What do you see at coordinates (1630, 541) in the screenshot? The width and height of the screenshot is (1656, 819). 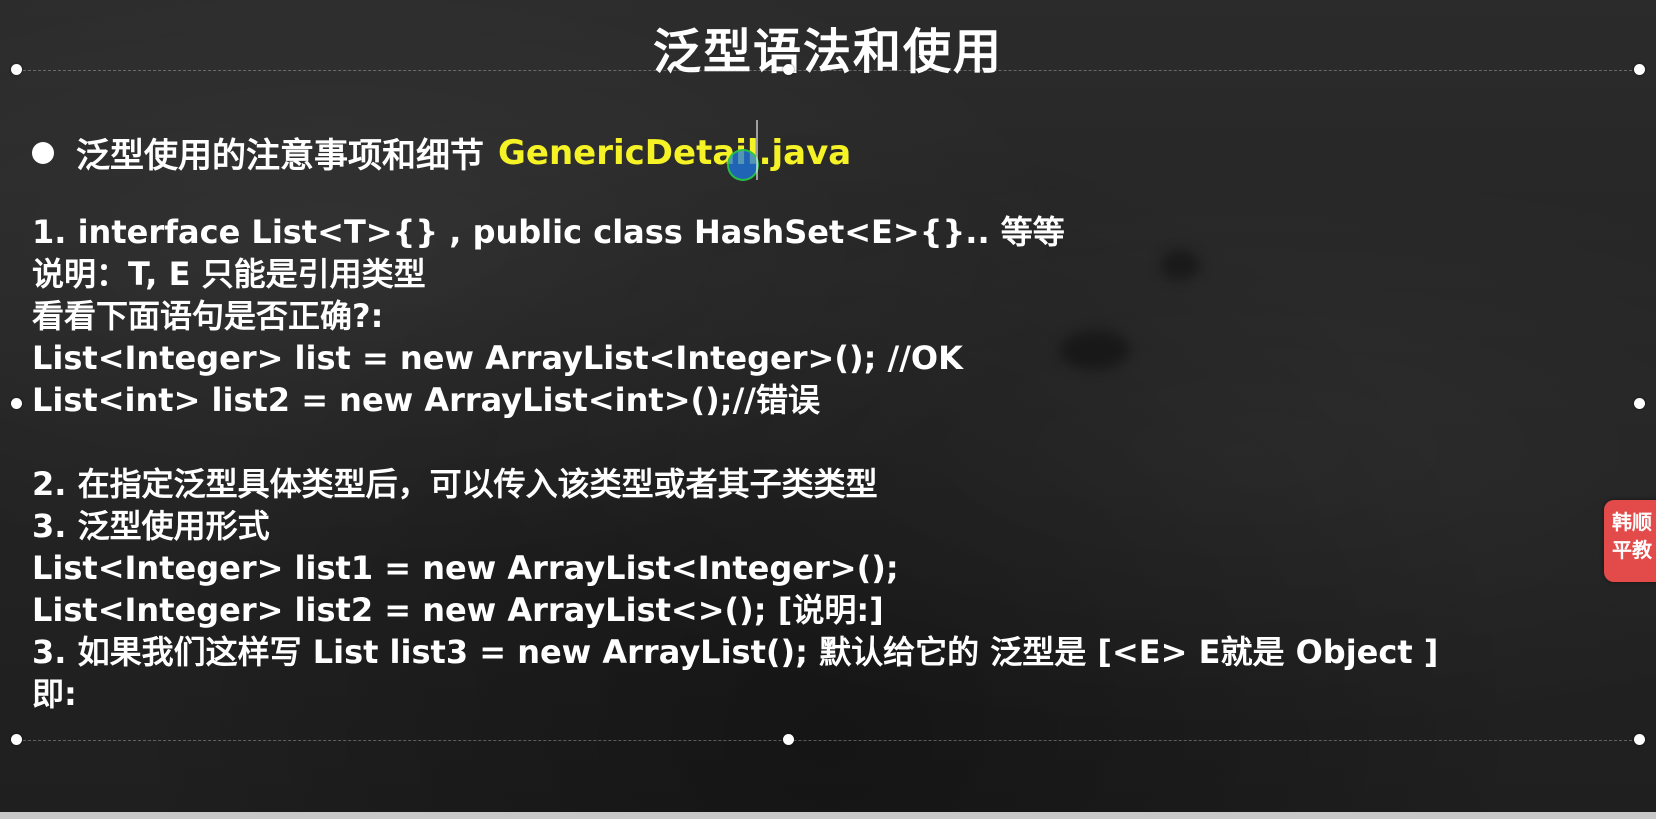 I see `side-badge: 韩顺平教` at bounding box center [1630, 541].